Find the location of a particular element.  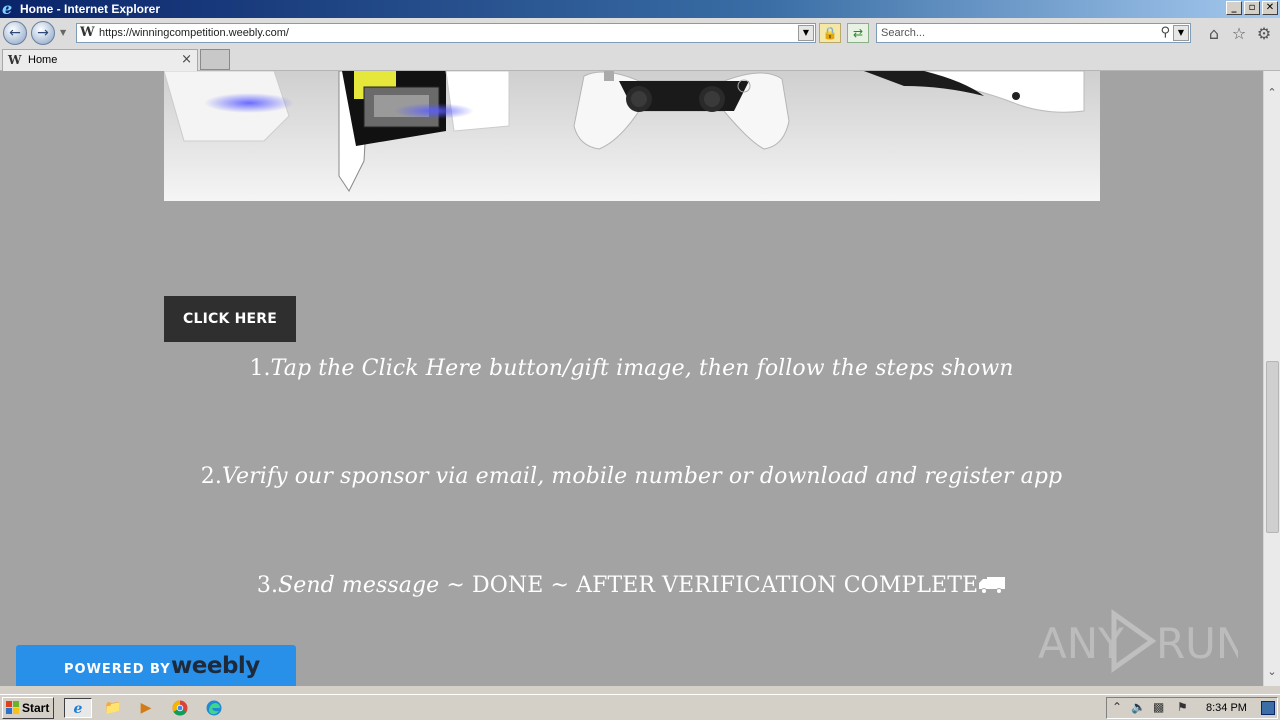

new-tab-button is located at coordinates (215, 59).